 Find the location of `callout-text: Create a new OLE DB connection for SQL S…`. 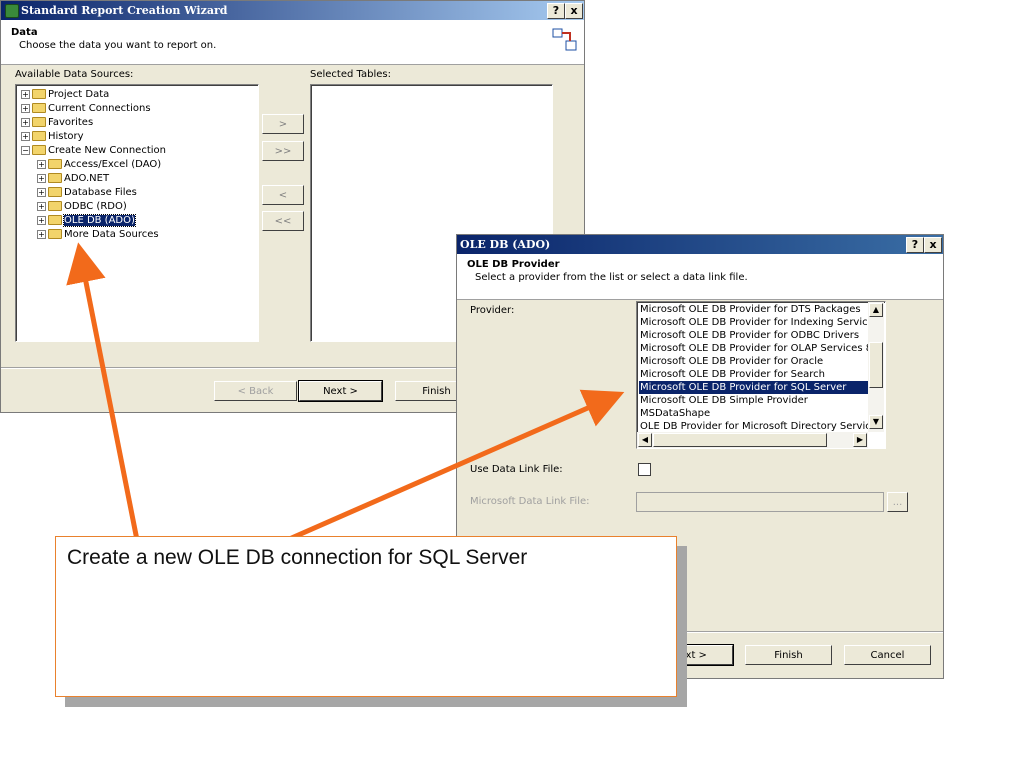

callout-text: Create a new OLE DB connection for SQL S… is located at coordinates (297, 557).